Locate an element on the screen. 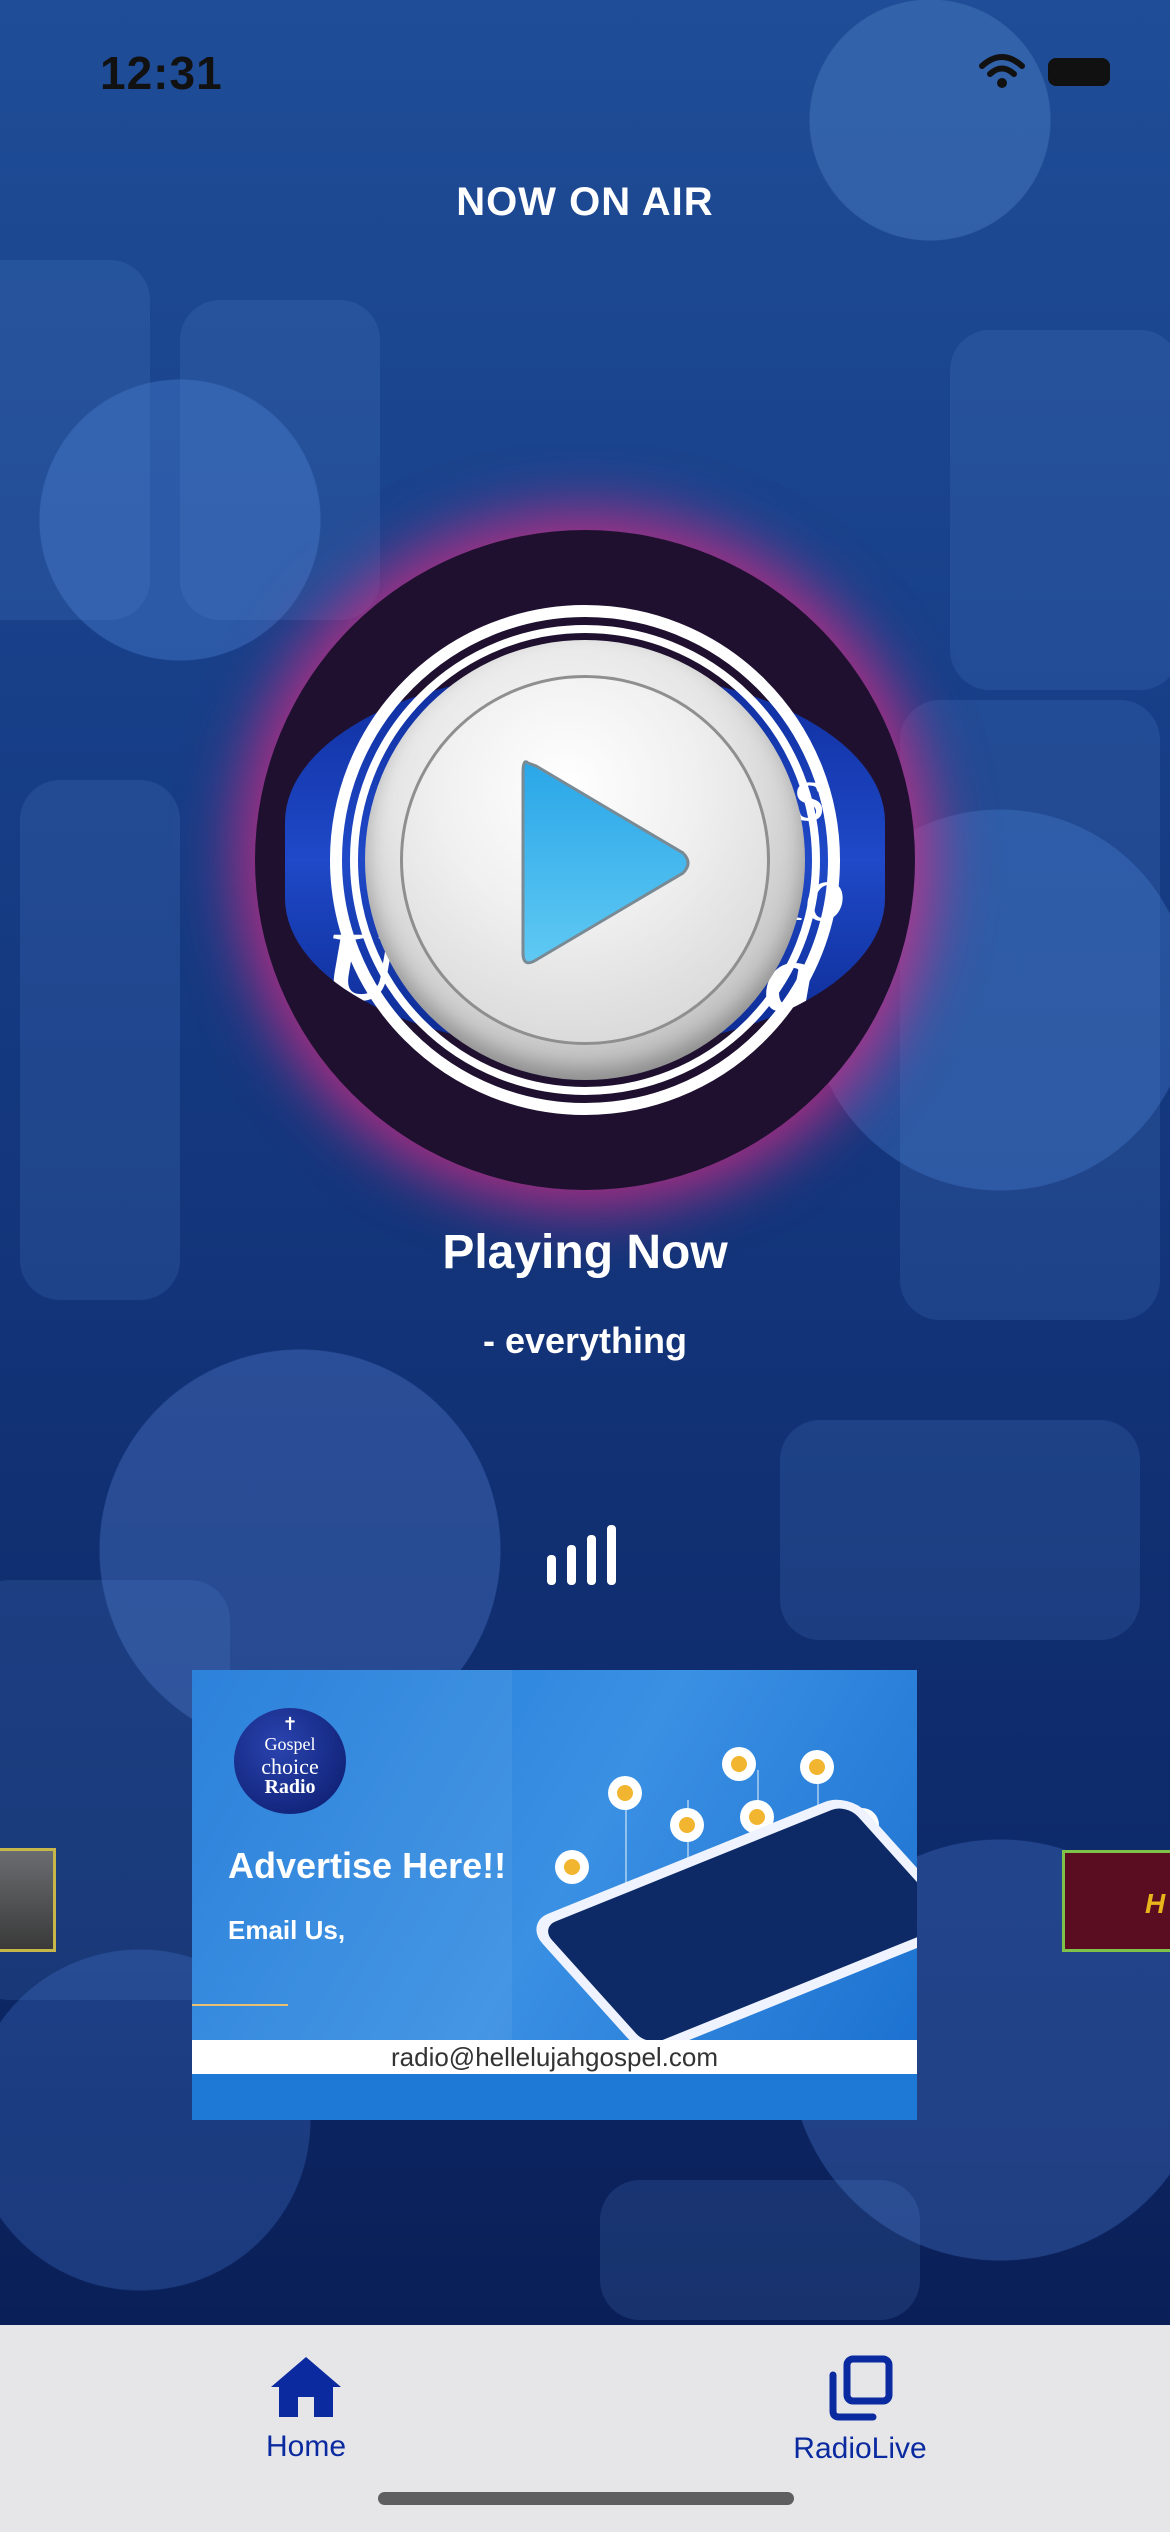 This screenshot has height=2532, width=1170. ad-divider is located at coordinates (240, 2005).